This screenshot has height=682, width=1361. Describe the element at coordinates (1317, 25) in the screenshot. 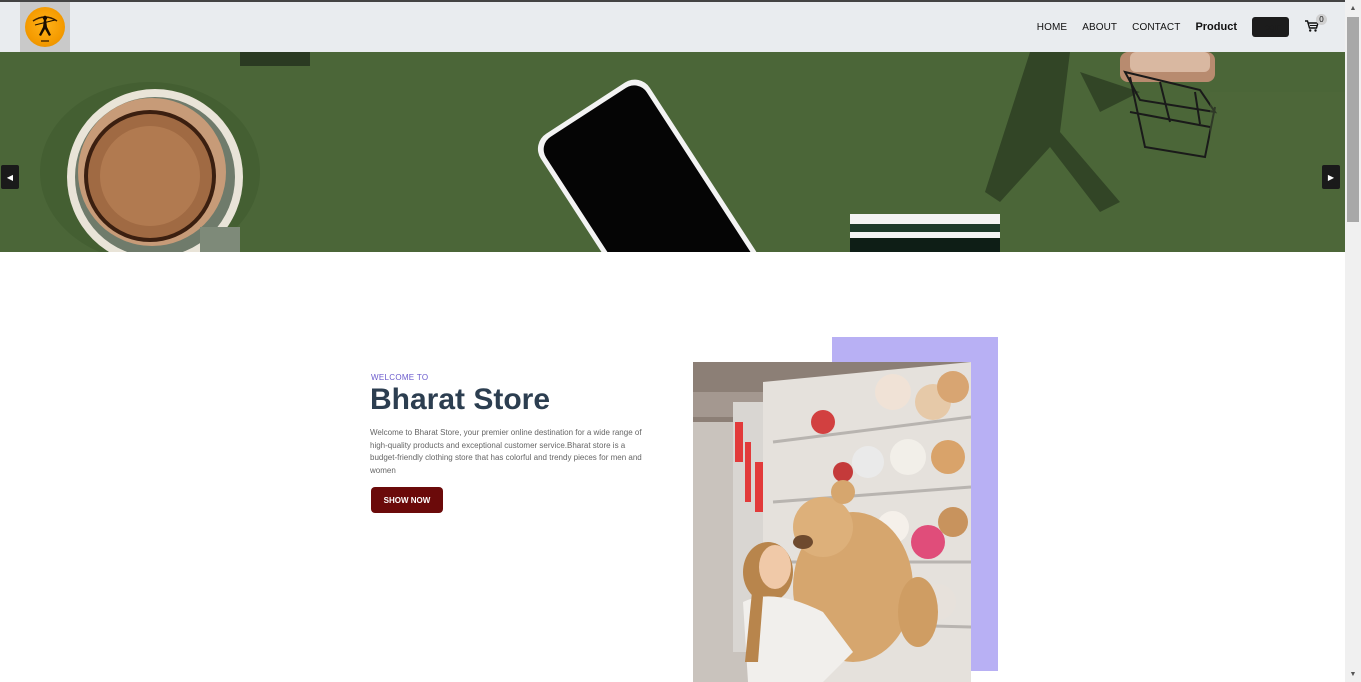

I see `cart-button: 0` at that location.